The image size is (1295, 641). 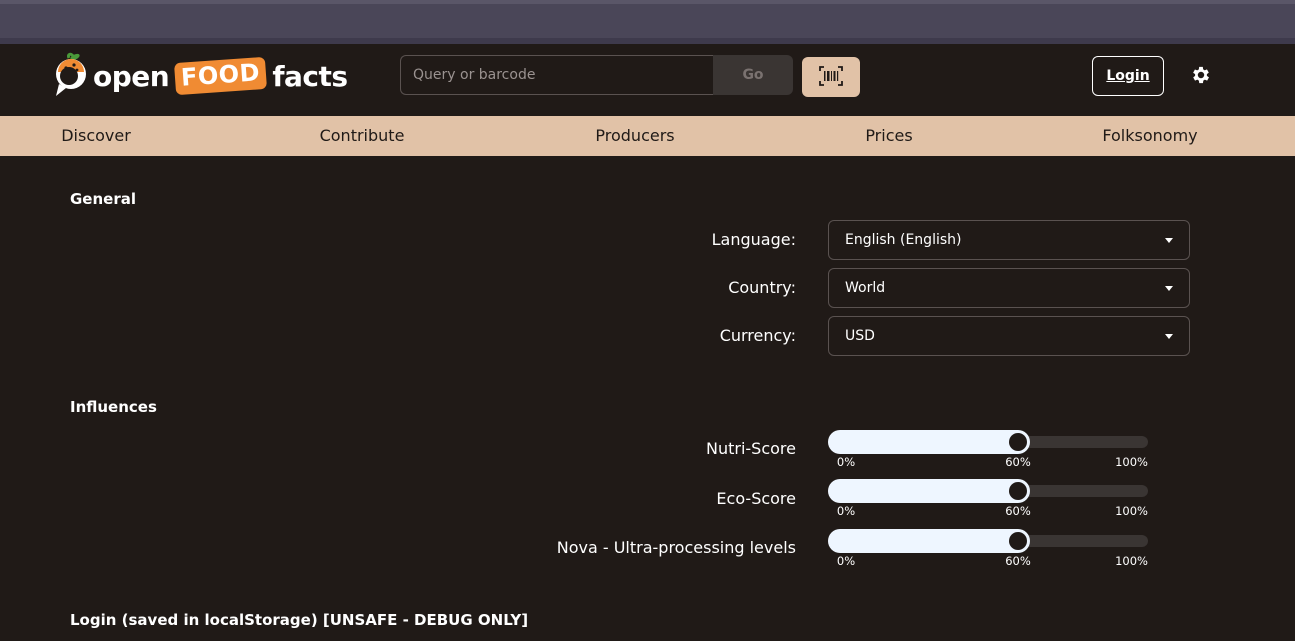 What do you see at coordinates (751, 448) in the screenshot?
I see `nutri-score-label: Nutri-Score` at bounding box center [751, 448].